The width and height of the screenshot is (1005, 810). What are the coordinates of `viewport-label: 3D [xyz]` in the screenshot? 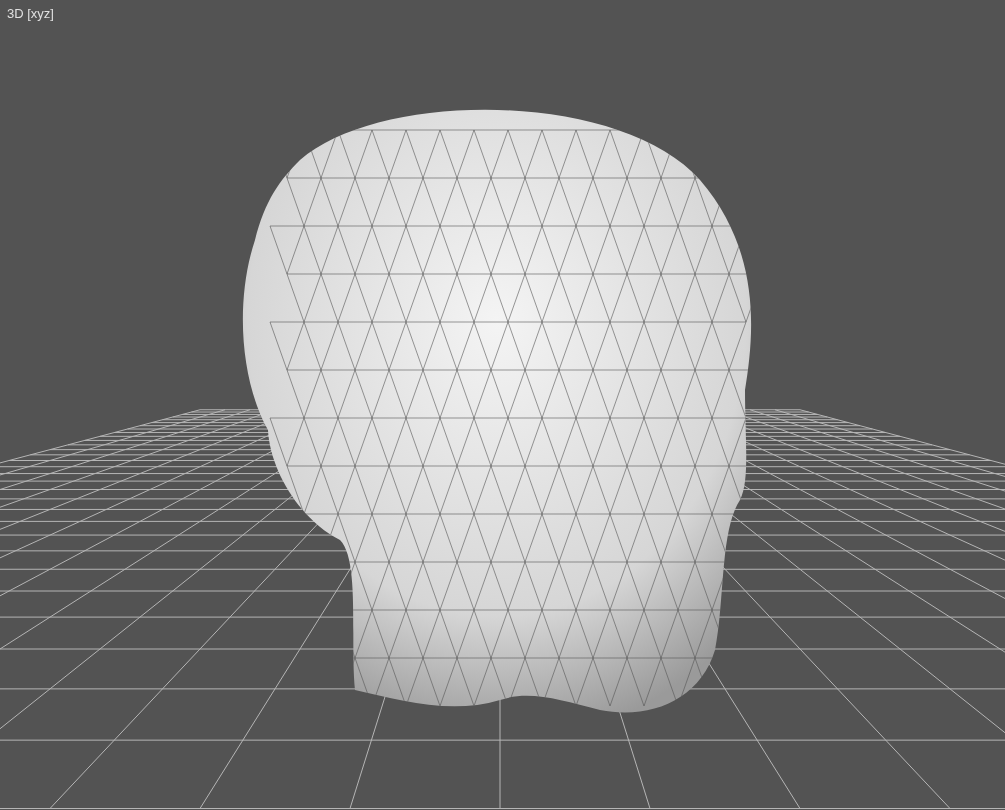 It's located at (30, 14).